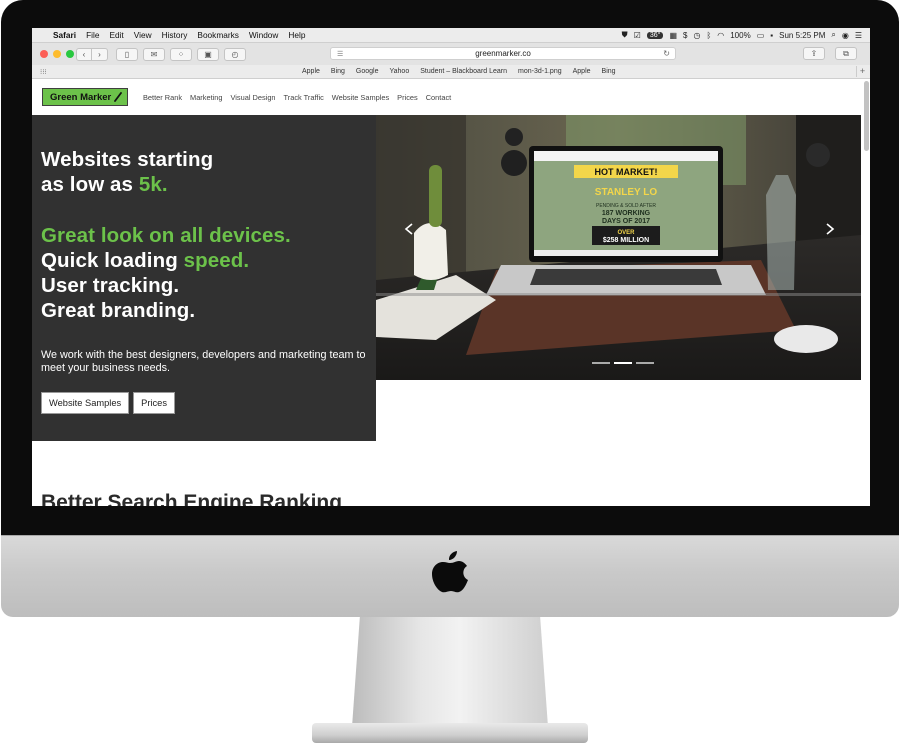  What do you see at coordinates (540, 71) in the screenshot?
I see `favorite-link: mon-3d-1.png` at bounding box center [540, 71].